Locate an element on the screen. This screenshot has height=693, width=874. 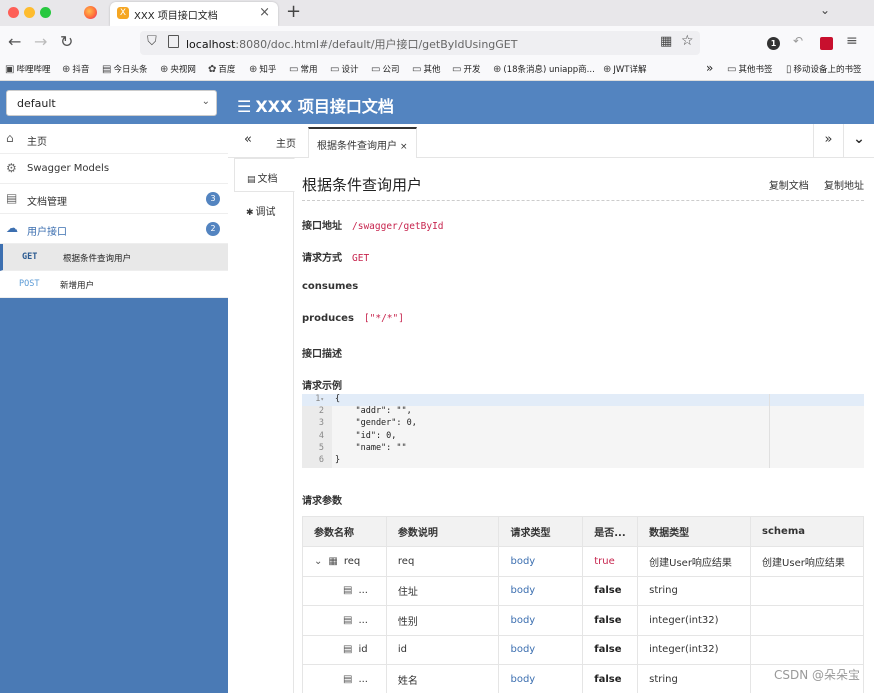
close-window-button is located at coordinates (13, 12).